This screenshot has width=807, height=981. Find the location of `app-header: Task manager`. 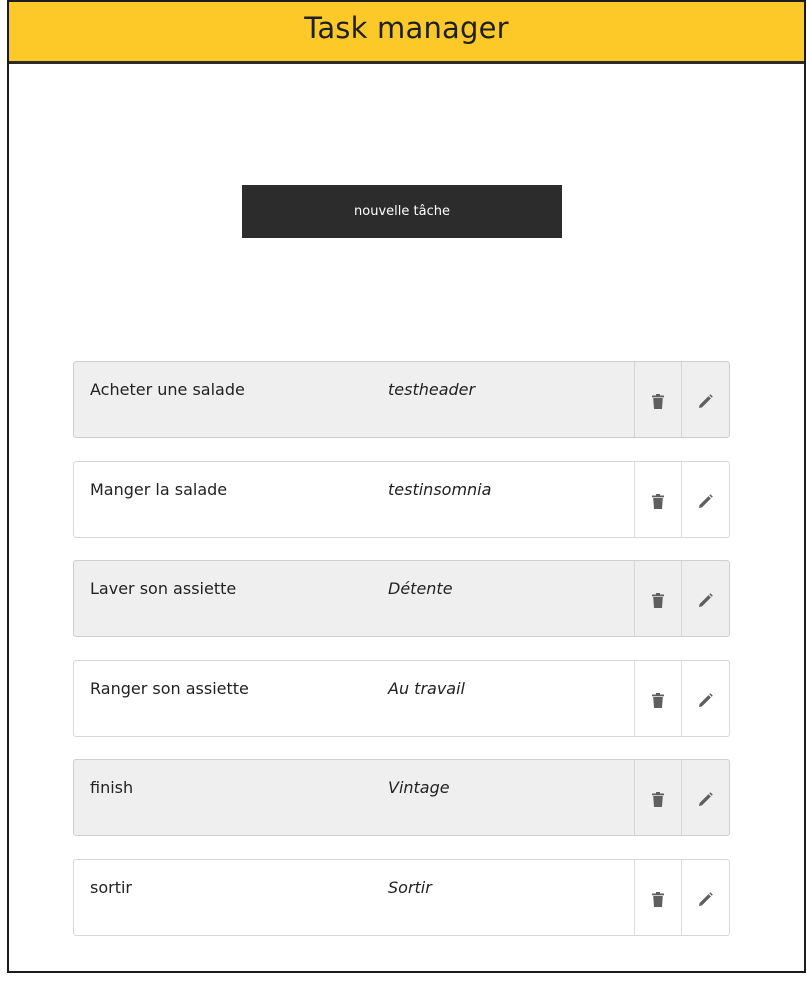

app-header: Task manager is located at coordinates (406, 33).